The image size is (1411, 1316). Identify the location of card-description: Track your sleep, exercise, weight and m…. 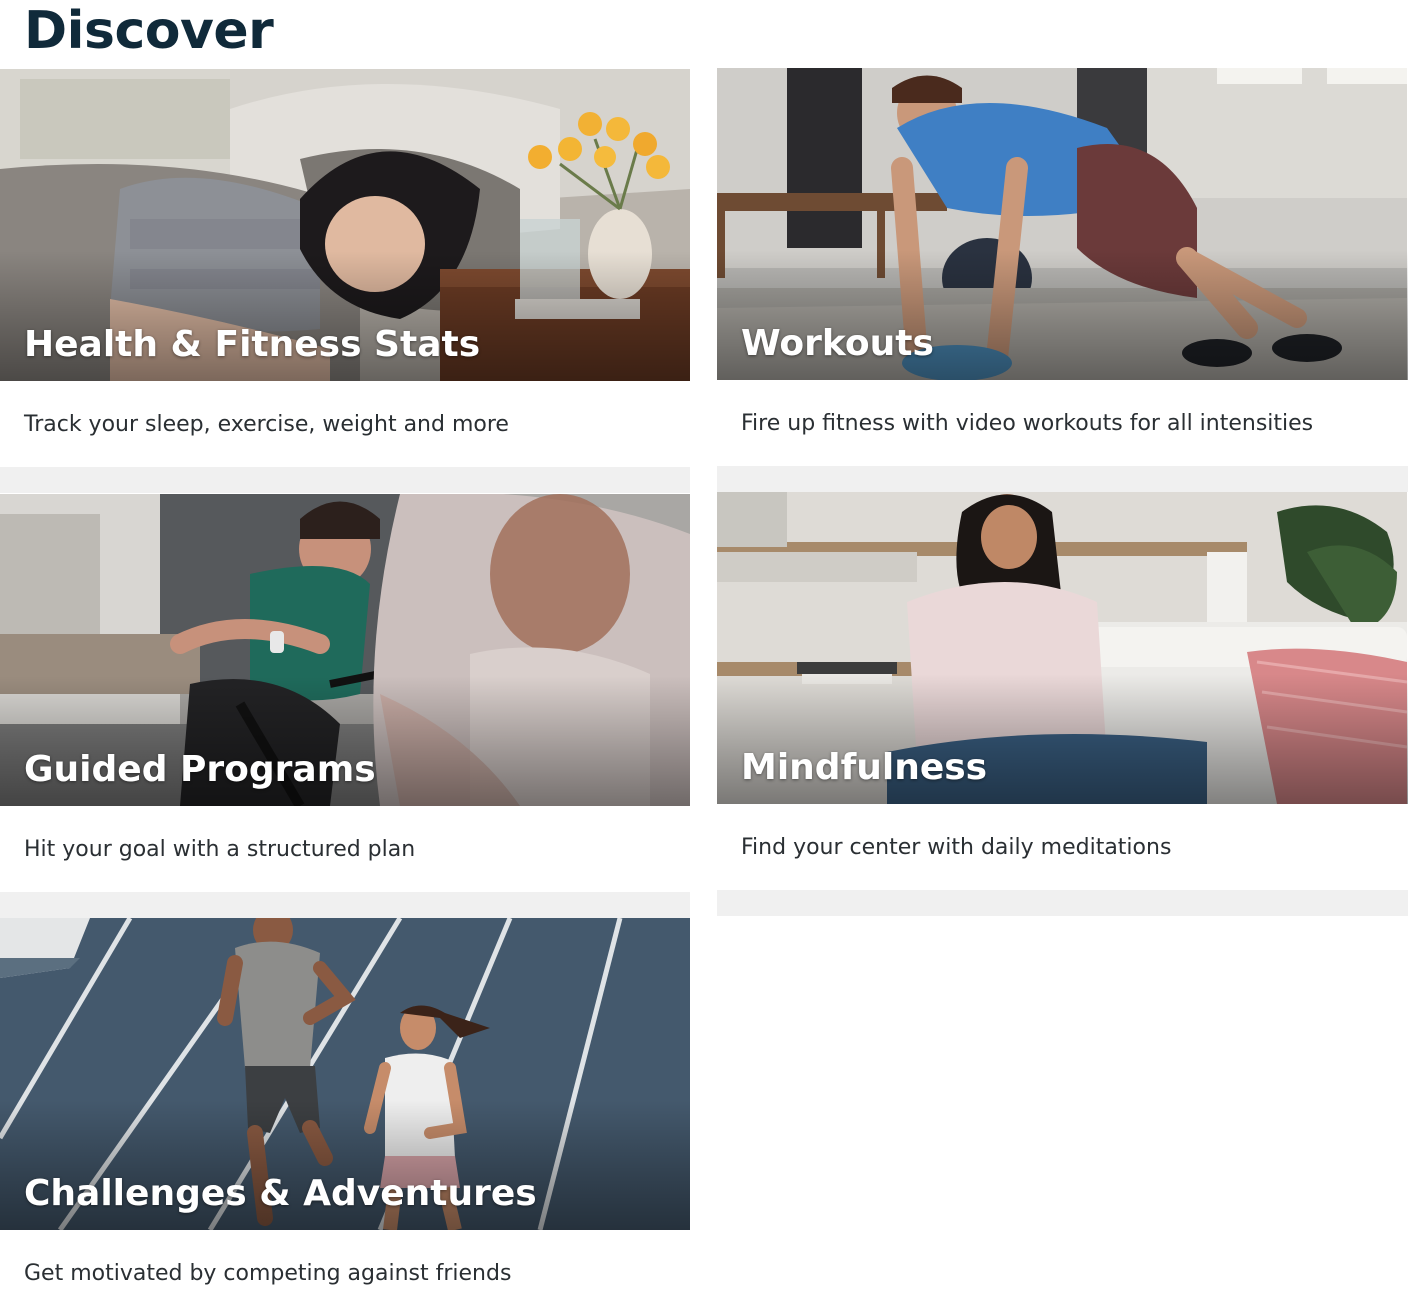
(266, 424).